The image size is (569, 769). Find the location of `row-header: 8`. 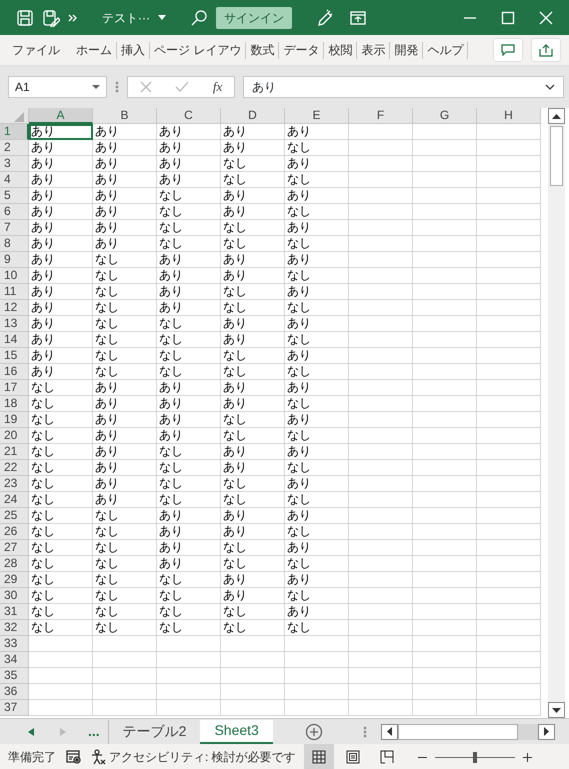

row-header: 8 is located at coordinates (14, 244).